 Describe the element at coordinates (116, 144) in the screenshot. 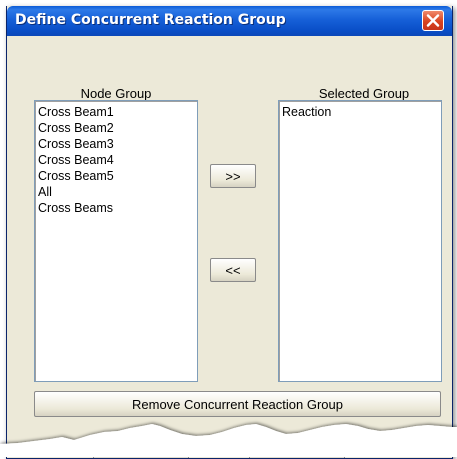

I see `list-item: Cross Beam3` at that location.